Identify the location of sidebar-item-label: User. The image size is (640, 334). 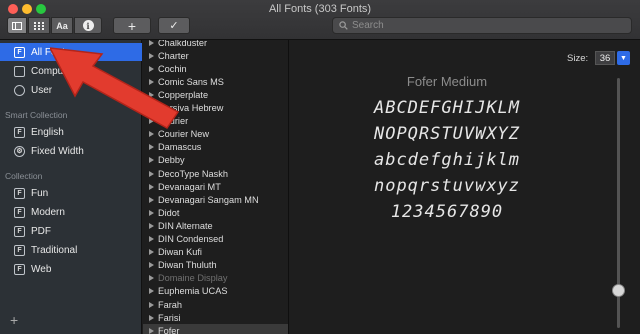
(42, 90).